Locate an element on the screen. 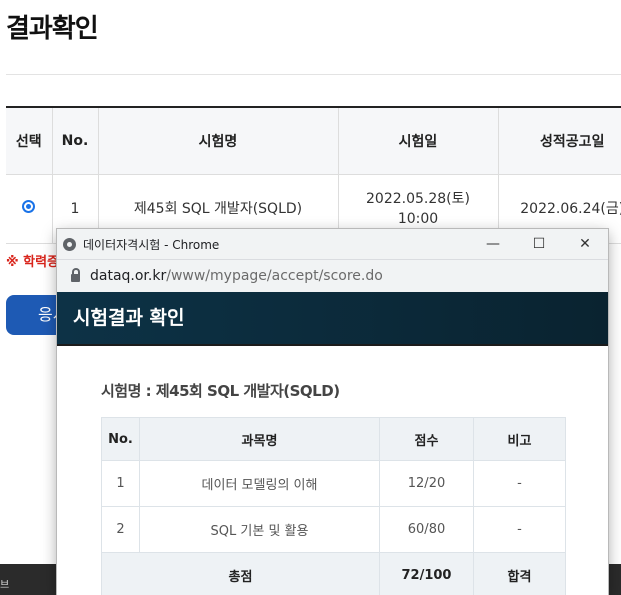 This screenshot has height=595, width=621. url-domain: dataq.or.kr is located at coordinates (128, 276).